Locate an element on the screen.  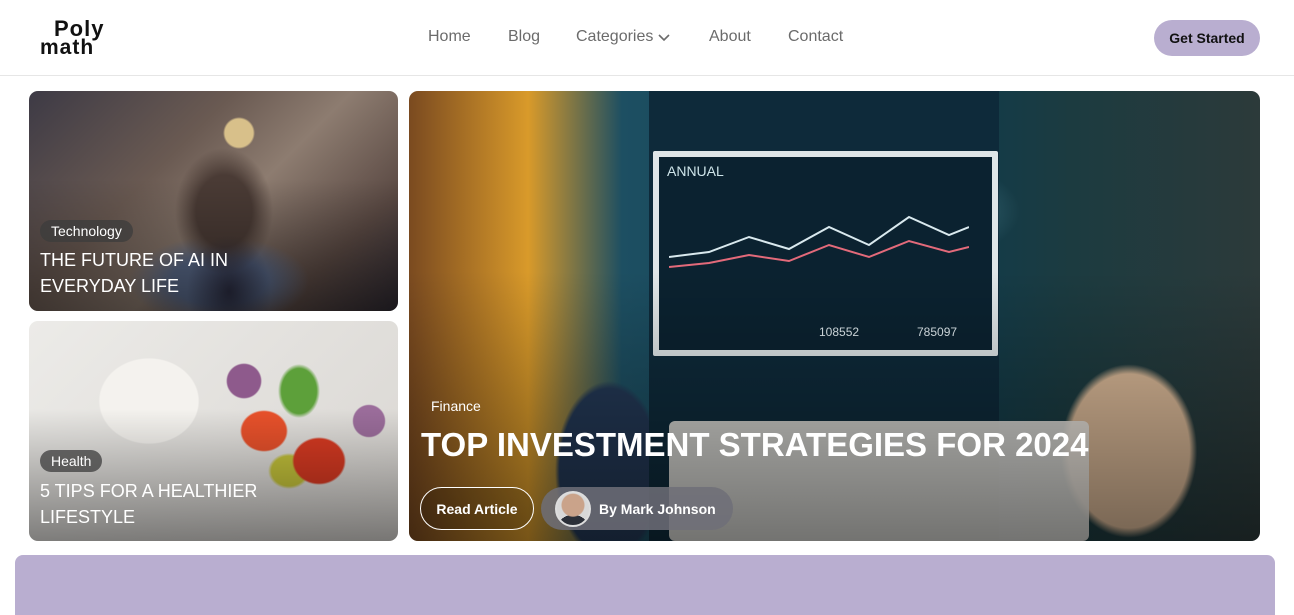
nav-blog: Blog is located at coordinates (524, 37).